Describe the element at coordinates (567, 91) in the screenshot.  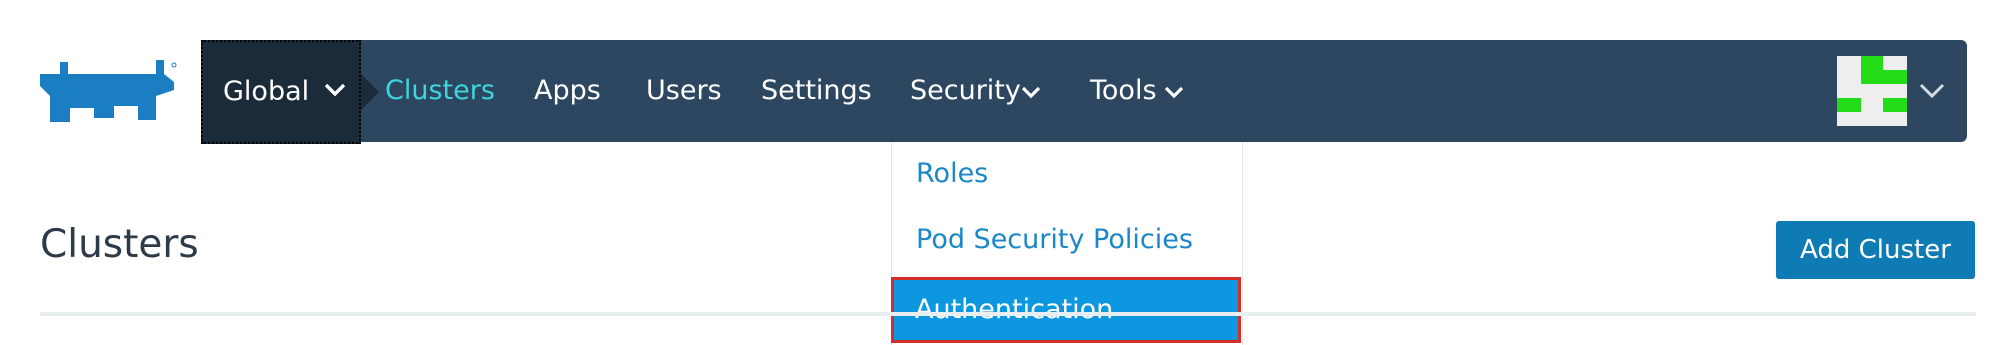
I see `nav-apps: Apps` at that location.